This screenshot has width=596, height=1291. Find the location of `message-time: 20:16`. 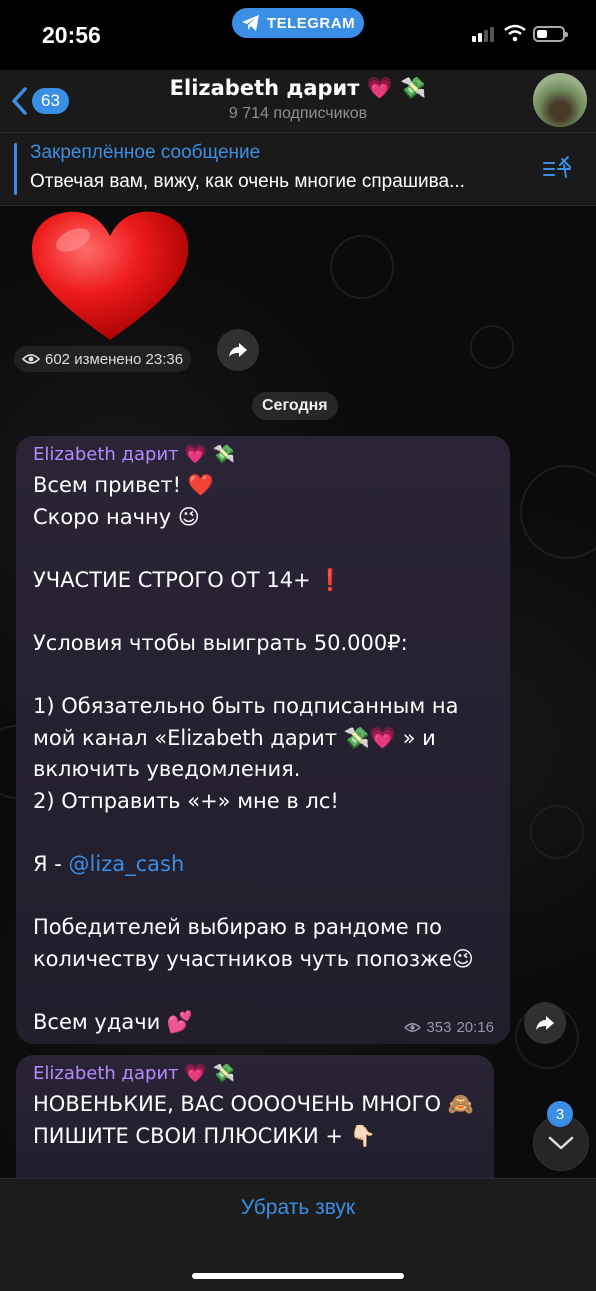

message-time: 20:16 is located at coordinates (475, 1027).